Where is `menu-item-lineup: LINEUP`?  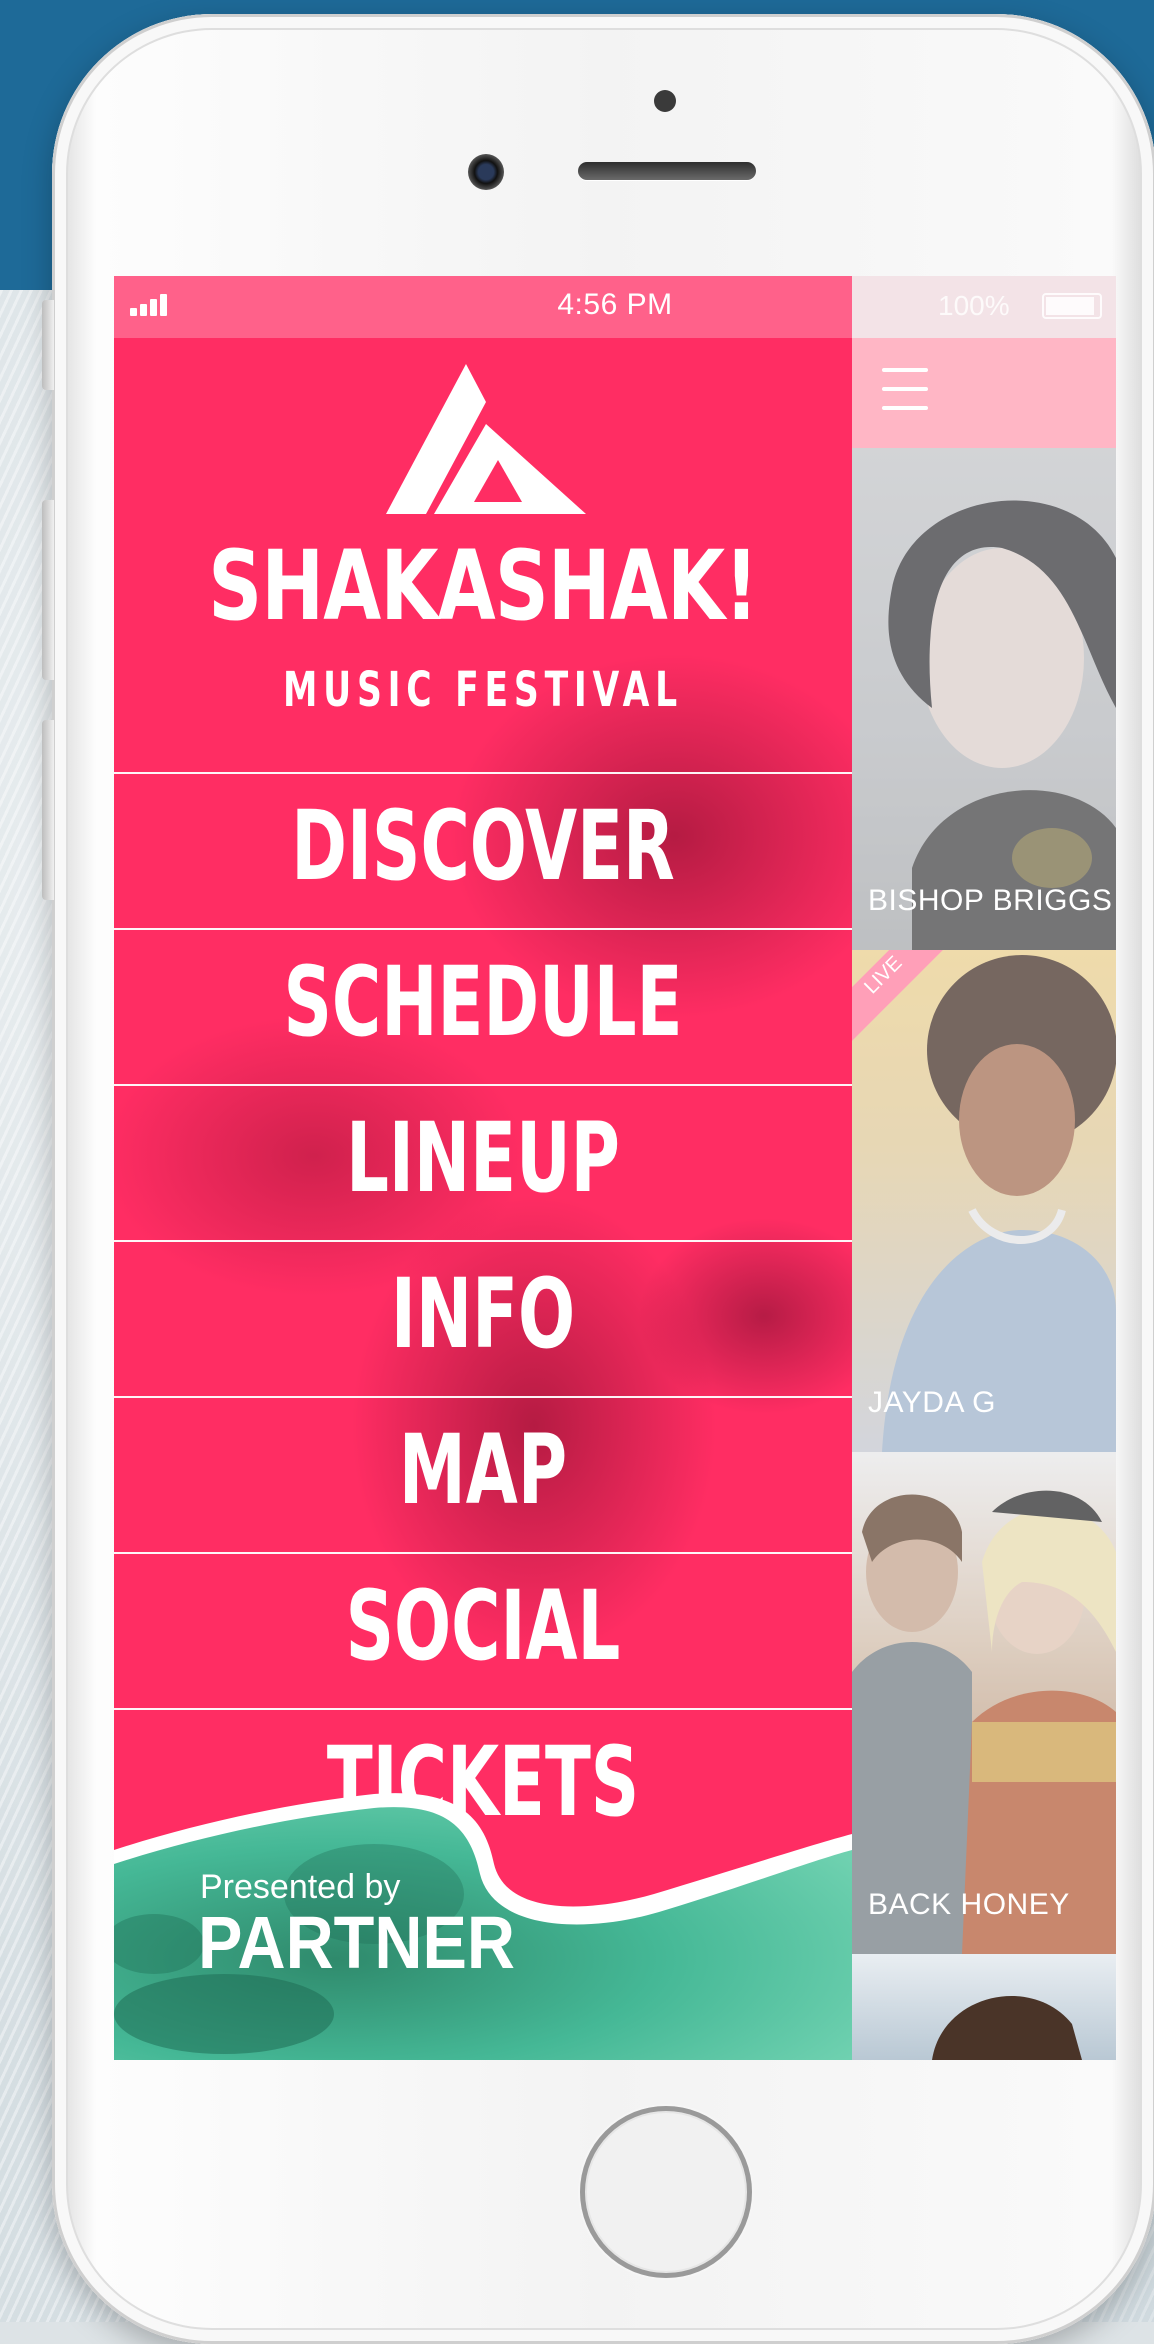 menu-item-lineup: LINEUP is located at coordinates (483, 1162).